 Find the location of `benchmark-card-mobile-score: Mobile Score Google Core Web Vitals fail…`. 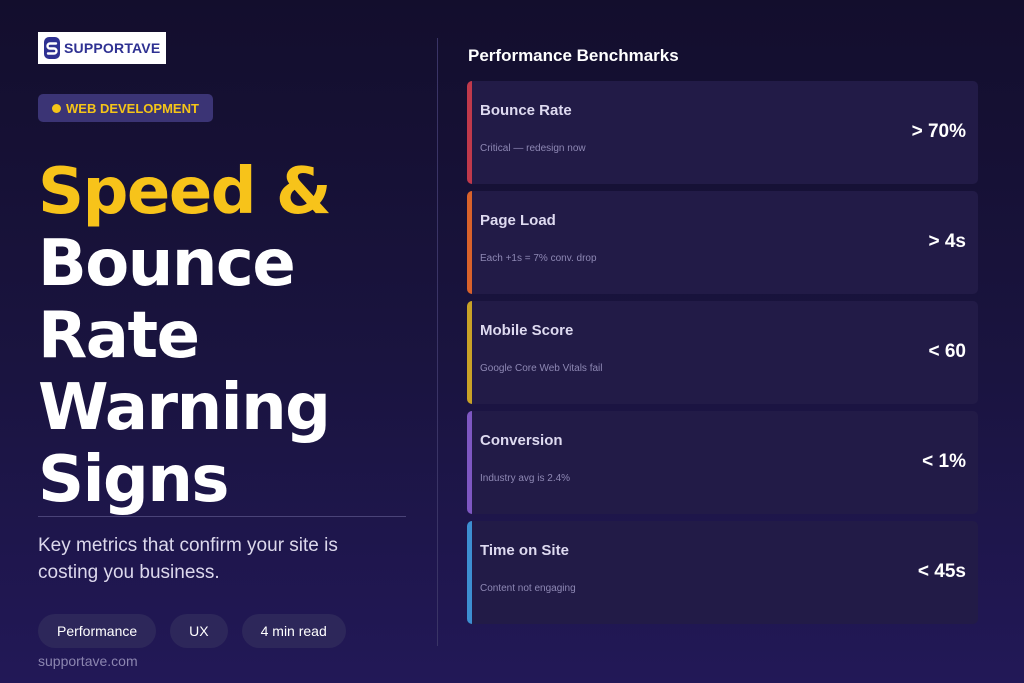

benchmark-card-mobile-score: Mobile Score Google Core Web Vitals fail… is located at coordinates (722, 352).